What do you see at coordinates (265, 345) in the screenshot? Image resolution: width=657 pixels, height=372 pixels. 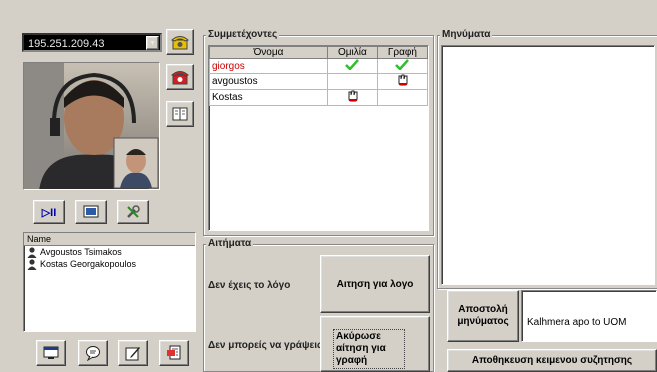 I see `write-status-label: Δεν μπορείς να γράψεις` at bounding box center [265, 345].